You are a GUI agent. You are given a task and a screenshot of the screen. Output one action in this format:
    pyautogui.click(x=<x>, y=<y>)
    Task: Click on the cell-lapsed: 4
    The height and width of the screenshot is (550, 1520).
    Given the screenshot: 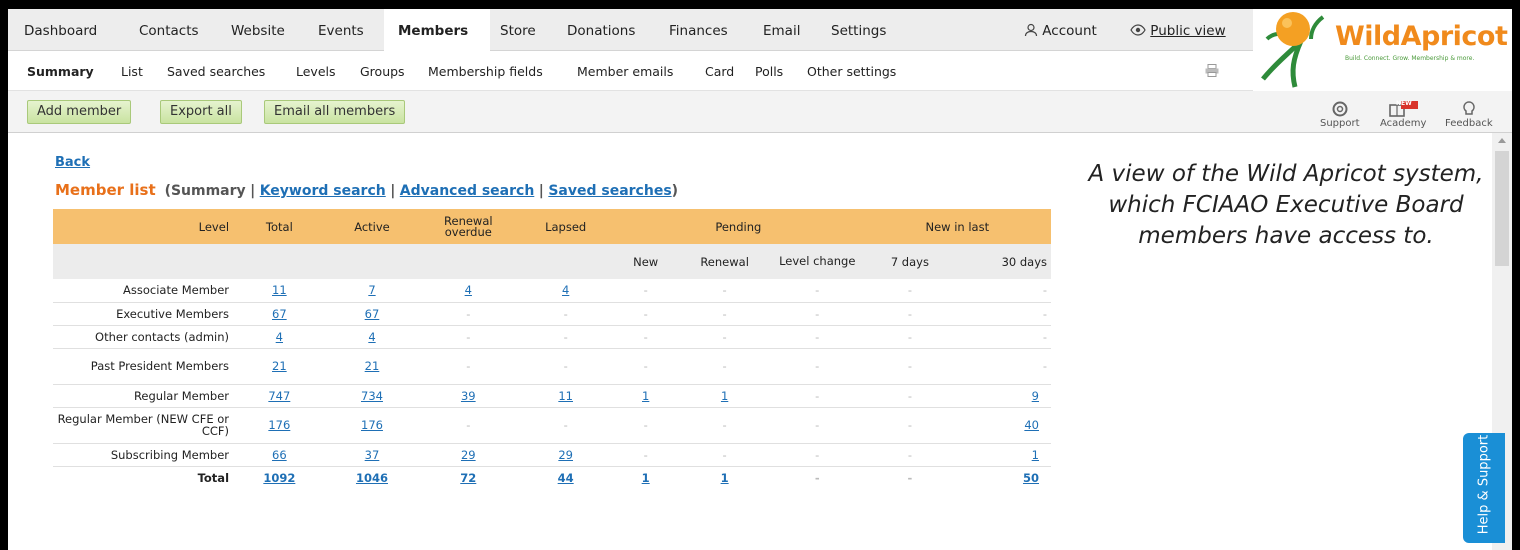 What is the action you would take?
    pyautogui.click(x=566, y=291)
    